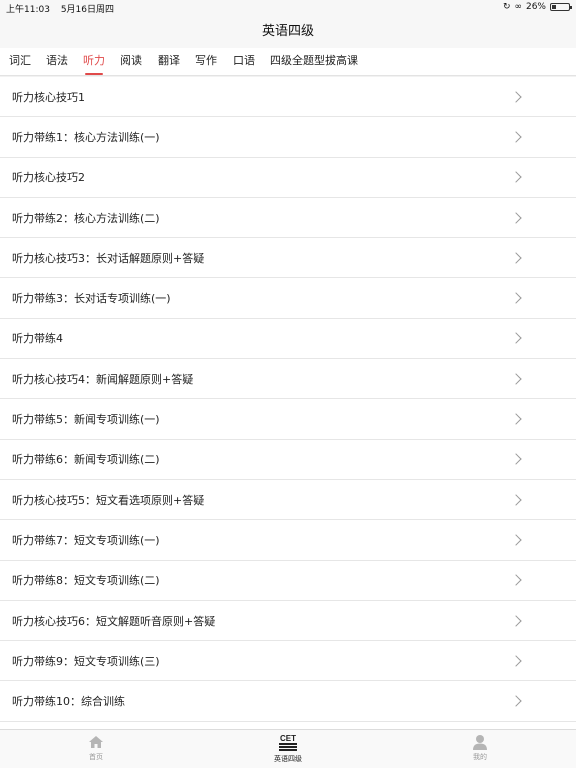 The image size is (576, 768). I want to click on list-item-label: 听力带练2：核心方法训练(二), so click(86, 218).